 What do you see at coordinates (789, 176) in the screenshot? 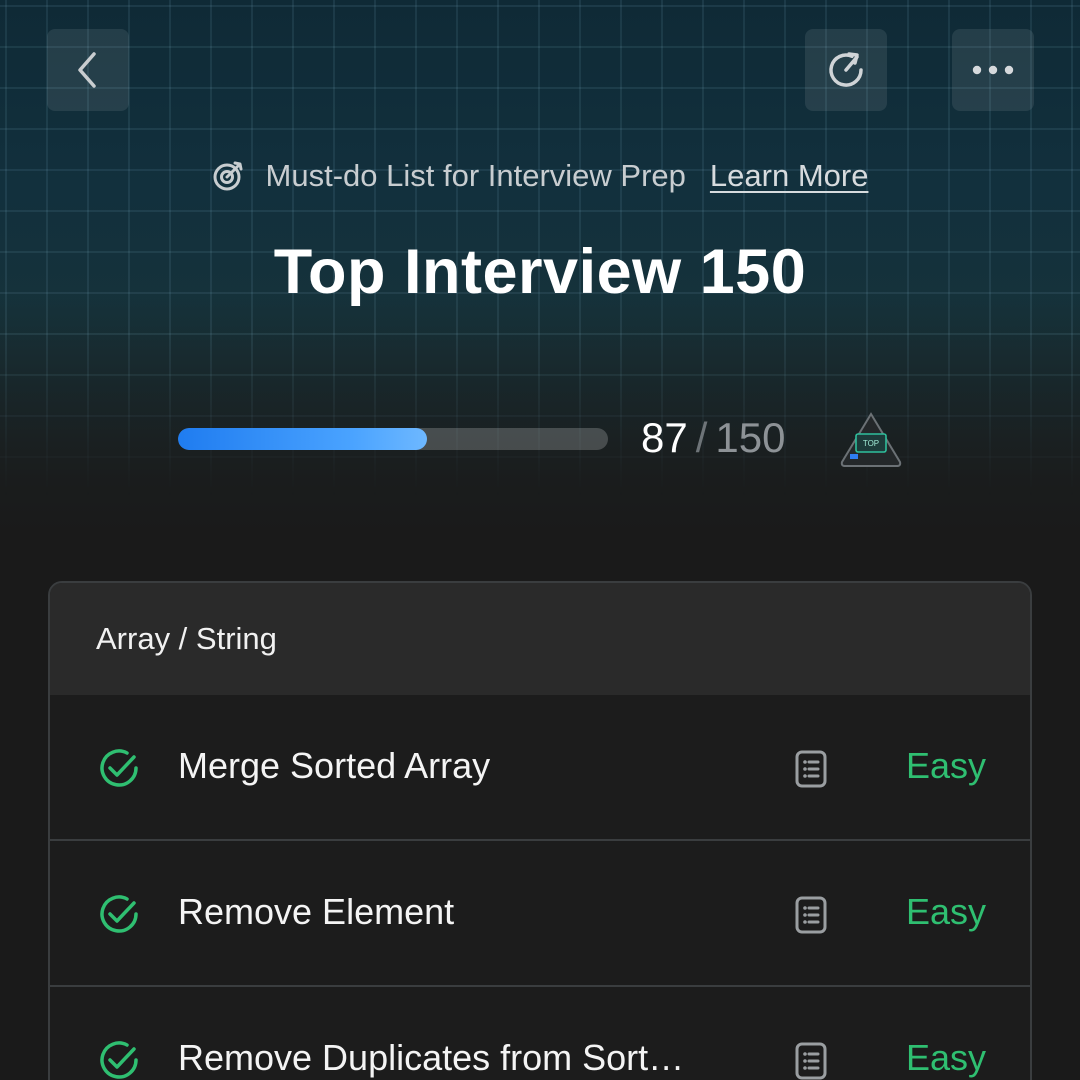
I see `learn-more-link: Learn More` at bounding box center [789, 176].